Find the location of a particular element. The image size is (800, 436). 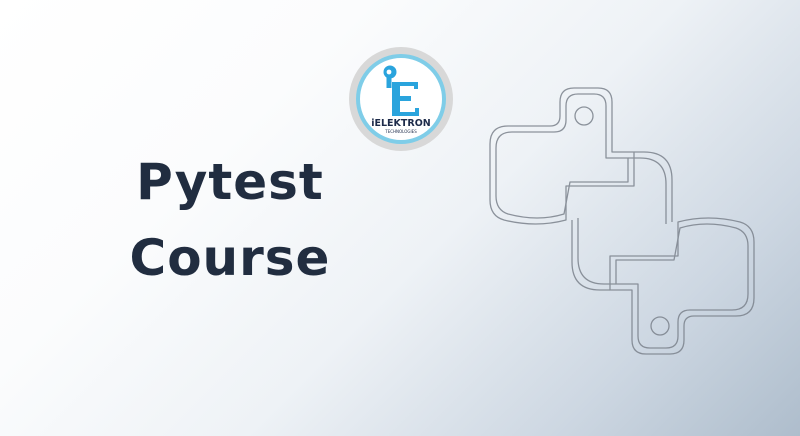

ielektron-logo-icon: iELEKTRON TECHNOLOGIES is located at coordinates (401, 99).